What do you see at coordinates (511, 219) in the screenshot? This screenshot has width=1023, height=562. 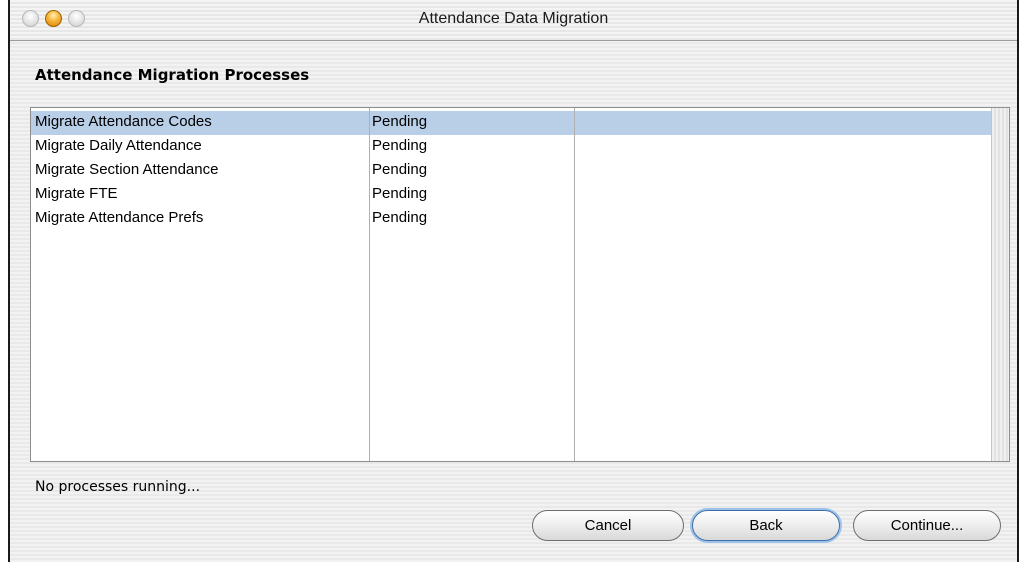 I see `table-row-attendance-prefs: Migrate Attendance Prefs Pending` at bounding box center [511, 219].